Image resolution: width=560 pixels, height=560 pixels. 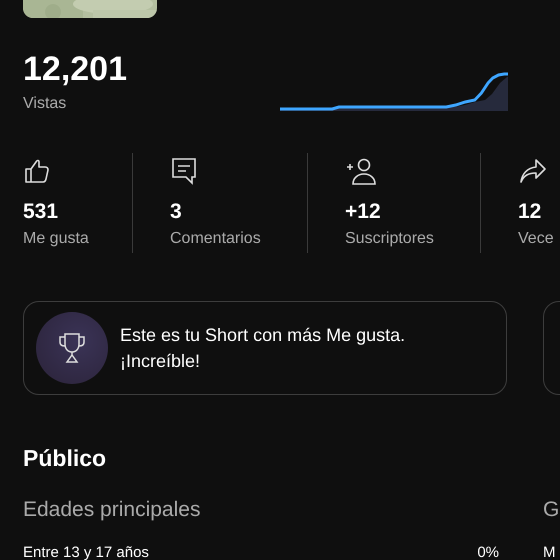 What do you see at coordinates (533, 171) in the screenshot?
I see `share-arrow-icon` at bounding box center [533, 171].